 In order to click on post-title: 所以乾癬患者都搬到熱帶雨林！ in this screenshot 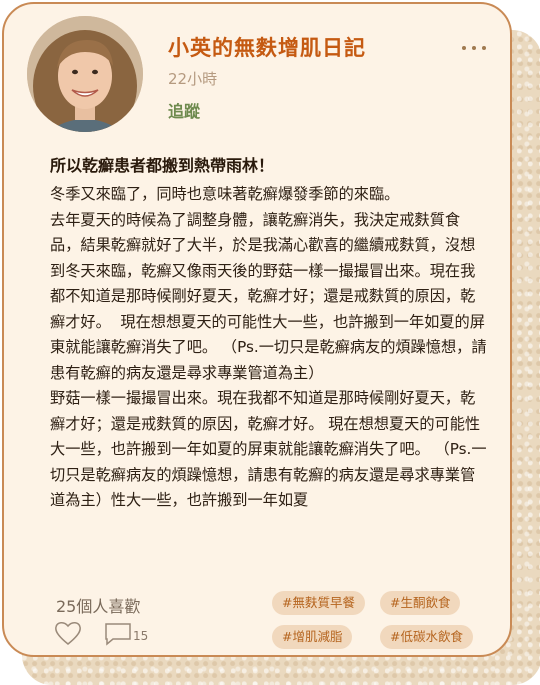, I will do `click(162, 165)`.